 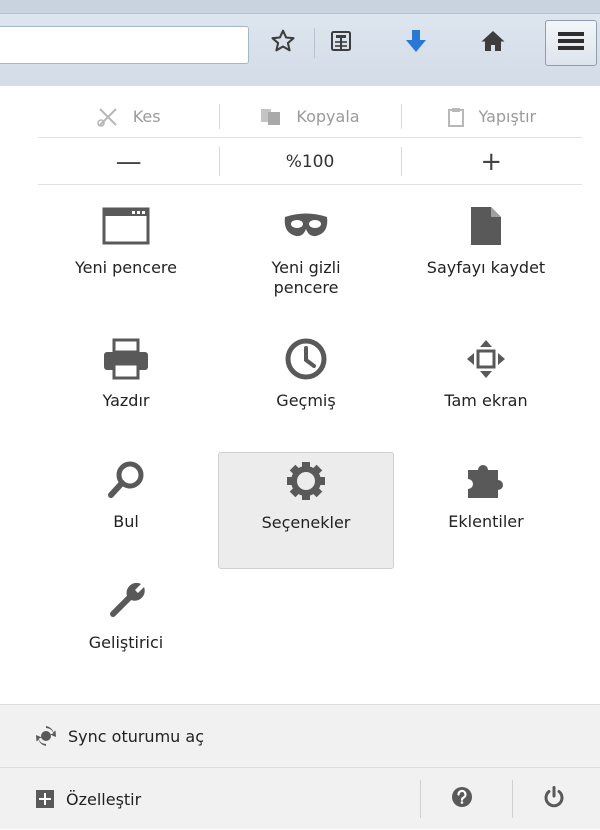 I want to click on print-button: Yazdır, so click(x=126, y=390).